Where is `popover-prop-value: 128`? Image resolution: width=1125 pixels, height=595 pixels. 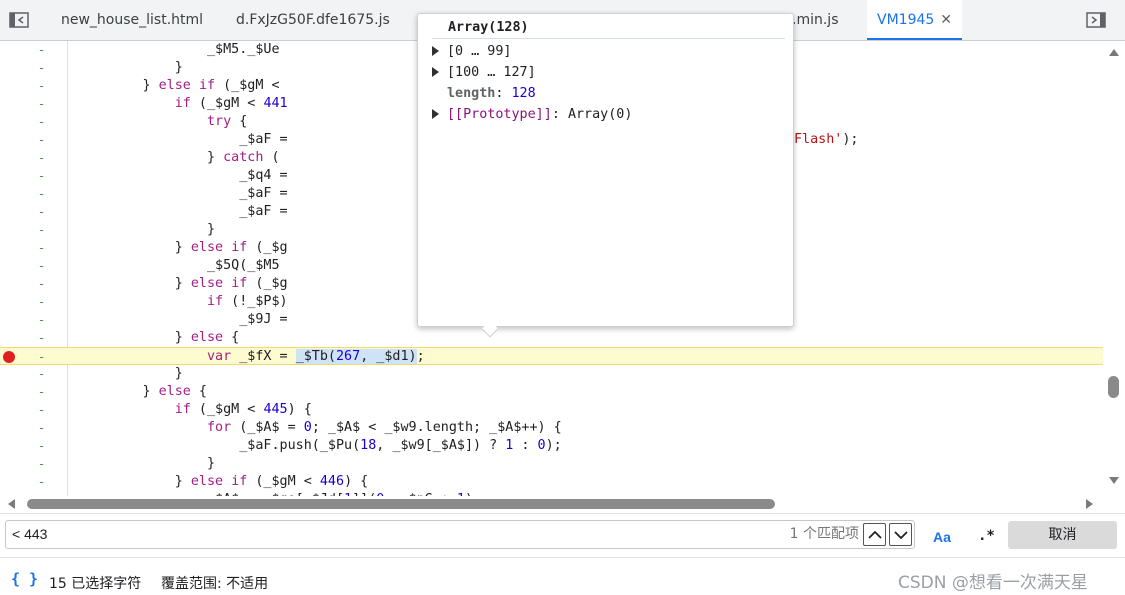
popover-prop-value: 128 is located at coordinates (523, 93).